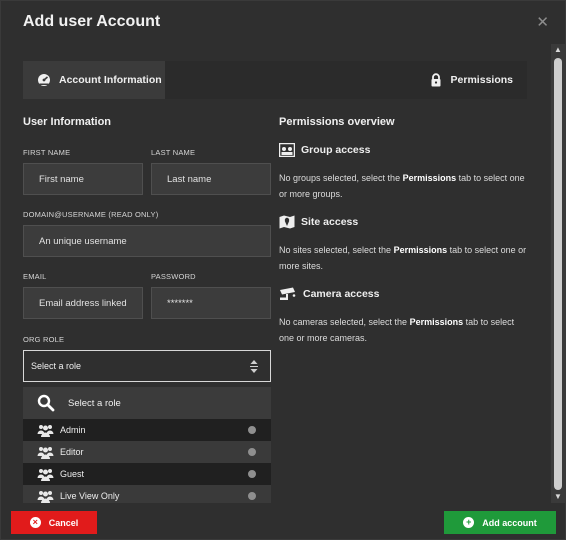 The height and width of the screenshot is (540, 566). What do you see at coordinates (83, 179) in the screenshot?
I see `first-name-input` at bounding box center [83, 179].